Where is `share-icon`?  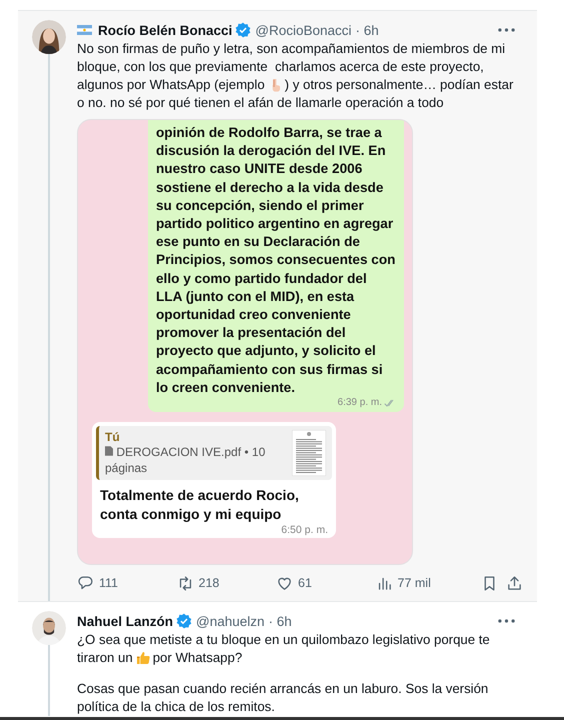 share-icon is located at coordinates (514, 583).